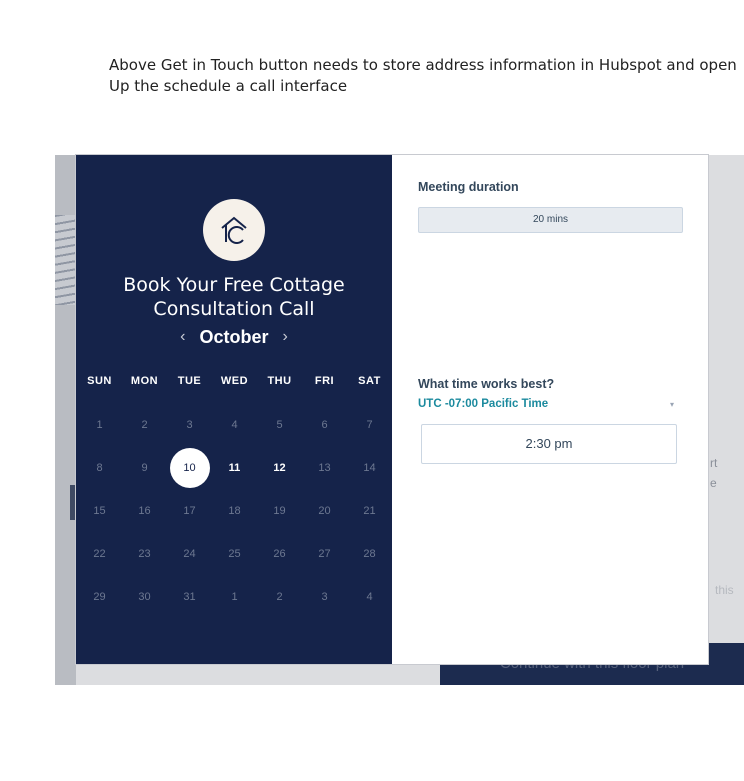 This screenshot has height=781, width=744. Describe the element at coordinates (549, 444) in the screenshot. I see `time-slot-button: 2:30 pm` at that location.